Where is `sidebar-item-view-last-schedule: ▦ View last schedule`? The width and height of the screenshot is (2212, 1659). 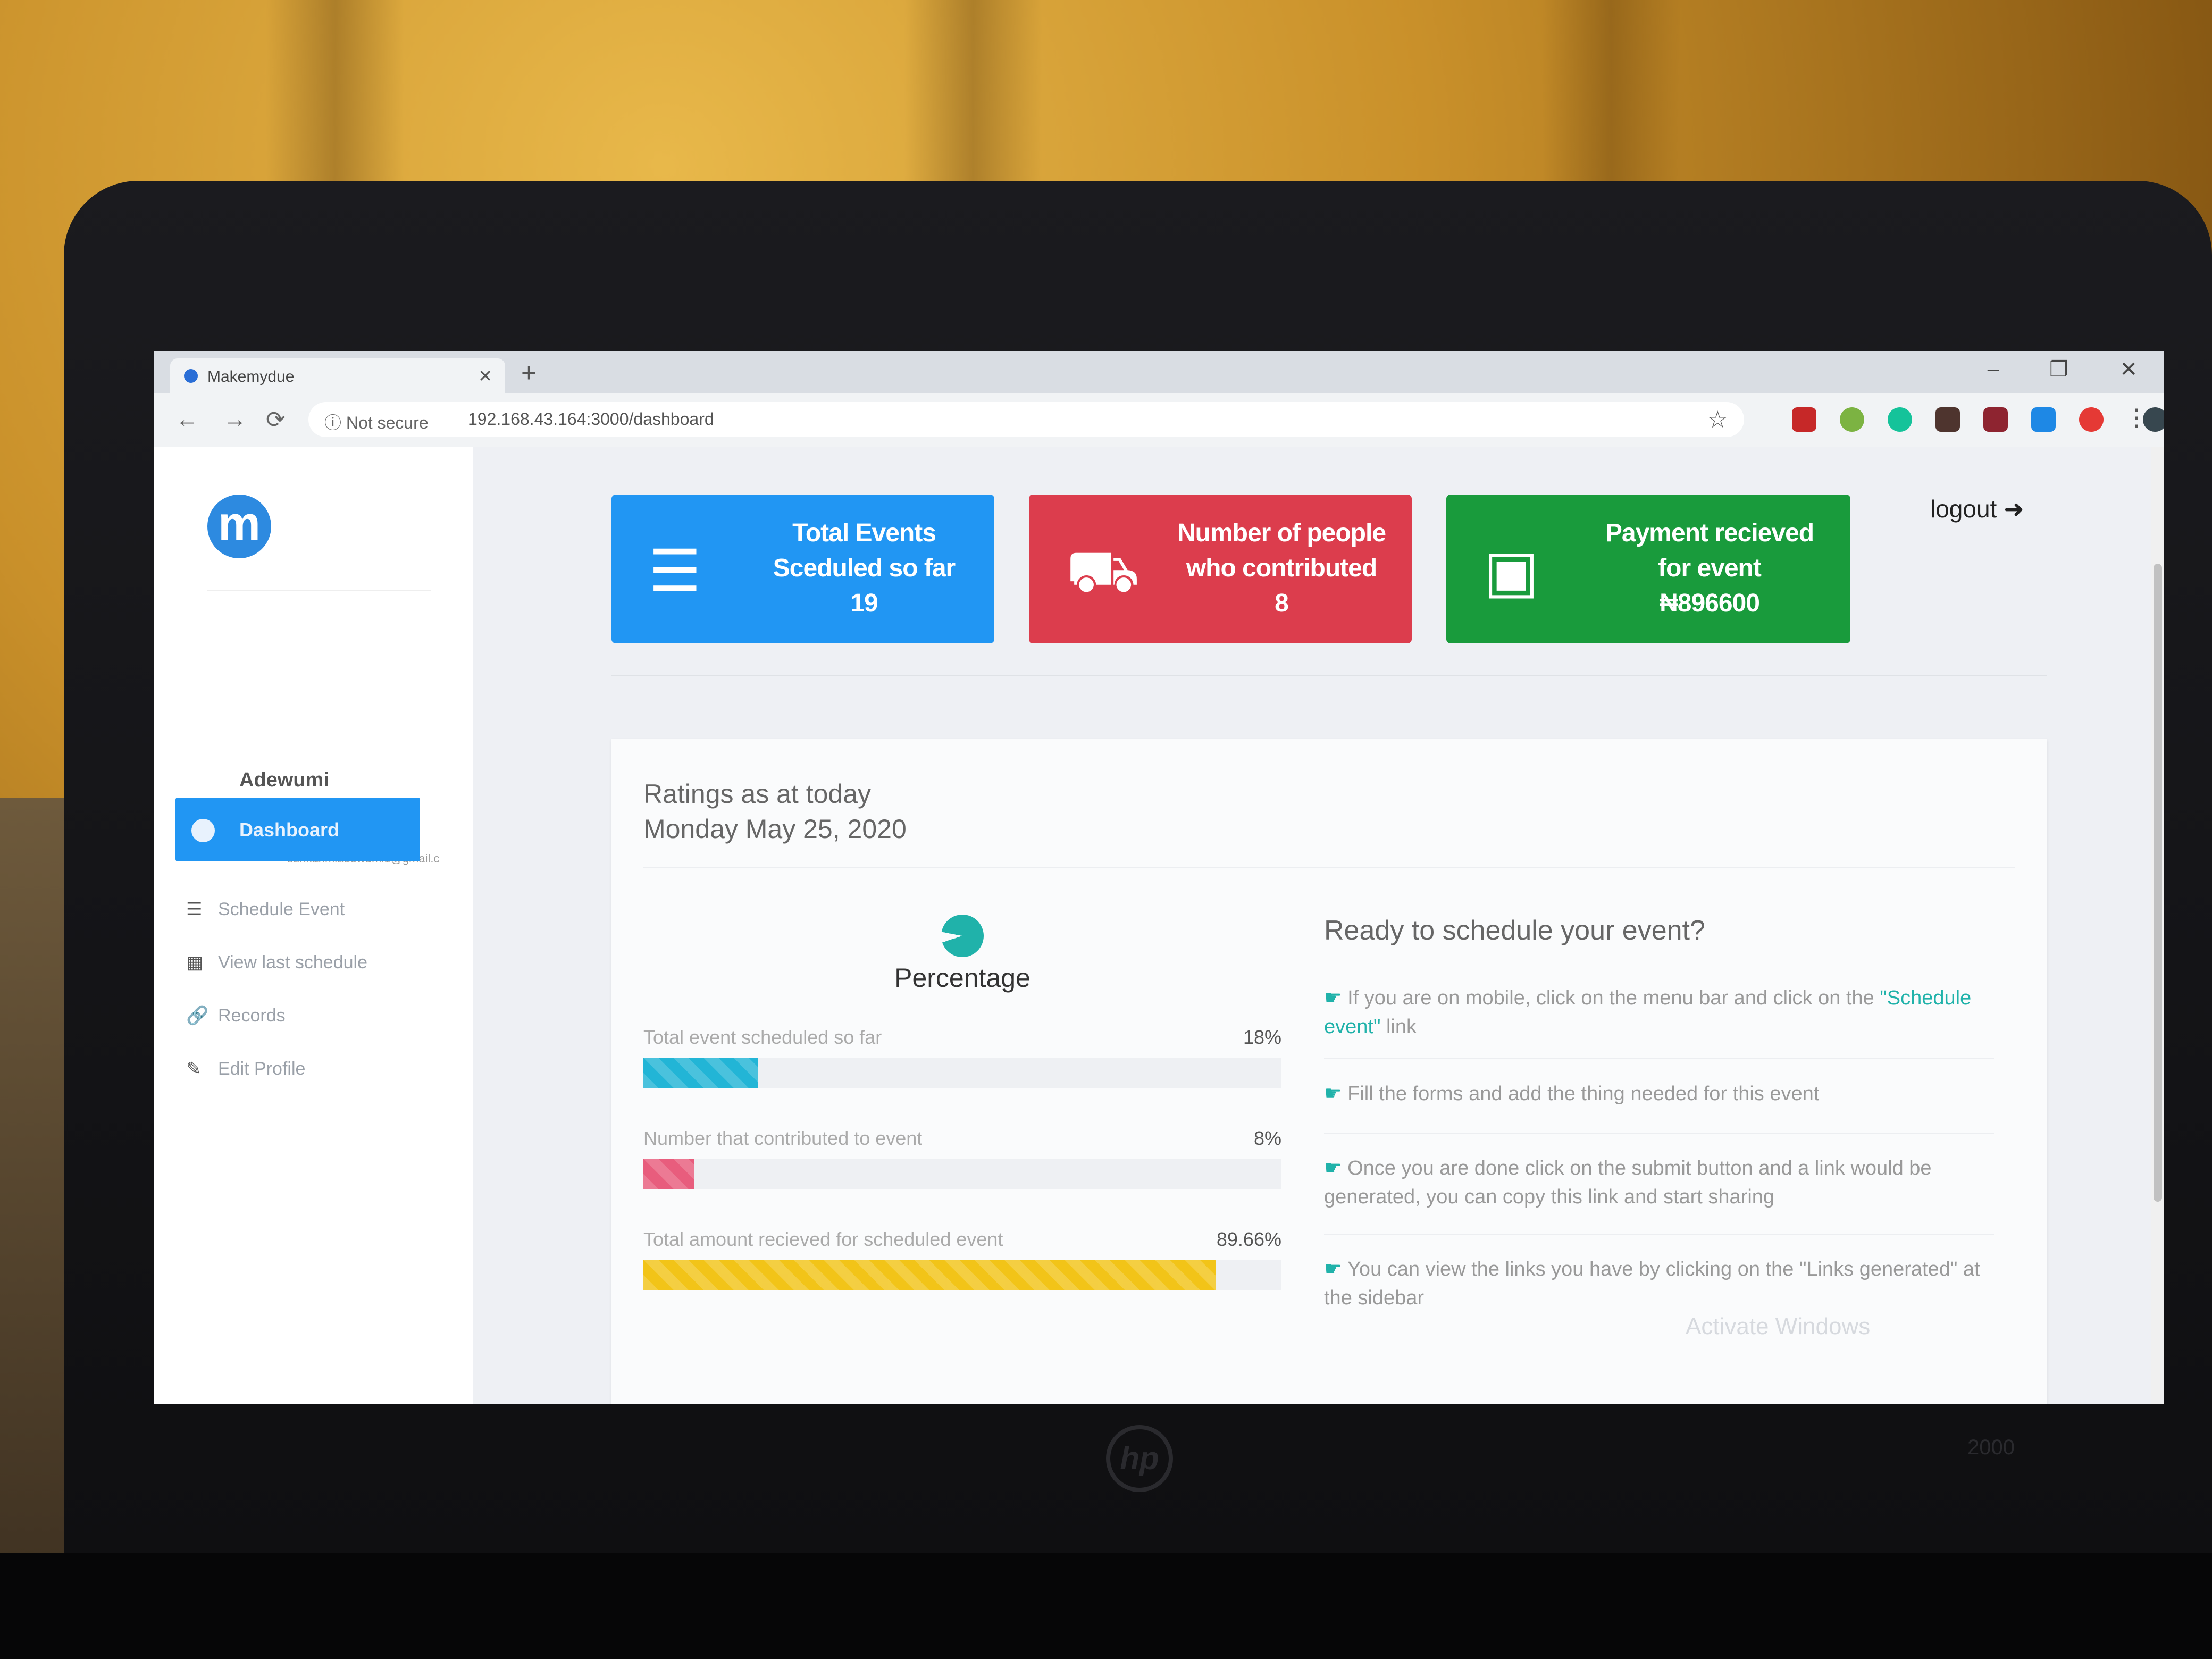 sidebar-item-view-last-schedule: ▦ View last schedule is located at coordinates (276, 962).